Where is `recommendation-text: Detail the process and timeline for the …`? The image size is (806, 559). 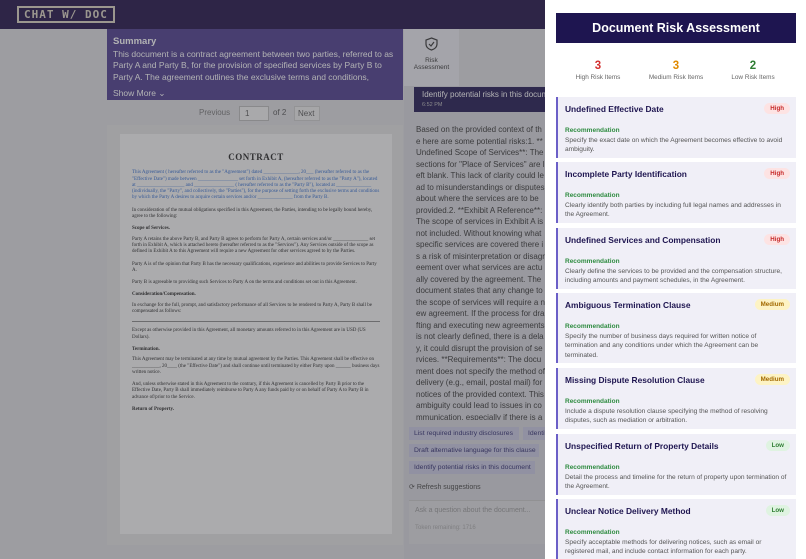
recommendation-text: Detail the process and timeline for the … is located at coordinates (676, 482).